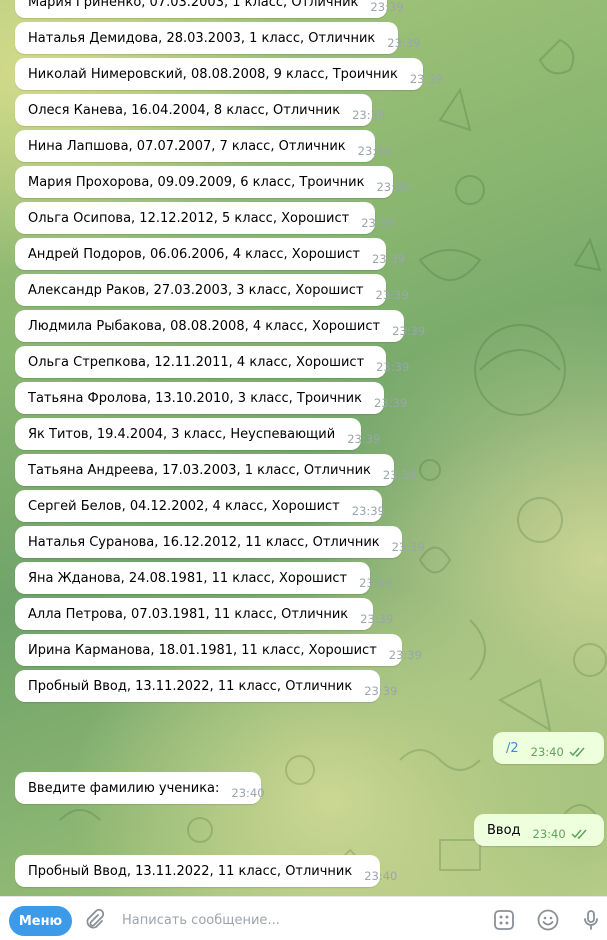 This screenshot has height=940, width=607. What do you see at coordinates (512, 748) in the screenshot?
I see `command-link: /2` at bounding box center [512, 748].